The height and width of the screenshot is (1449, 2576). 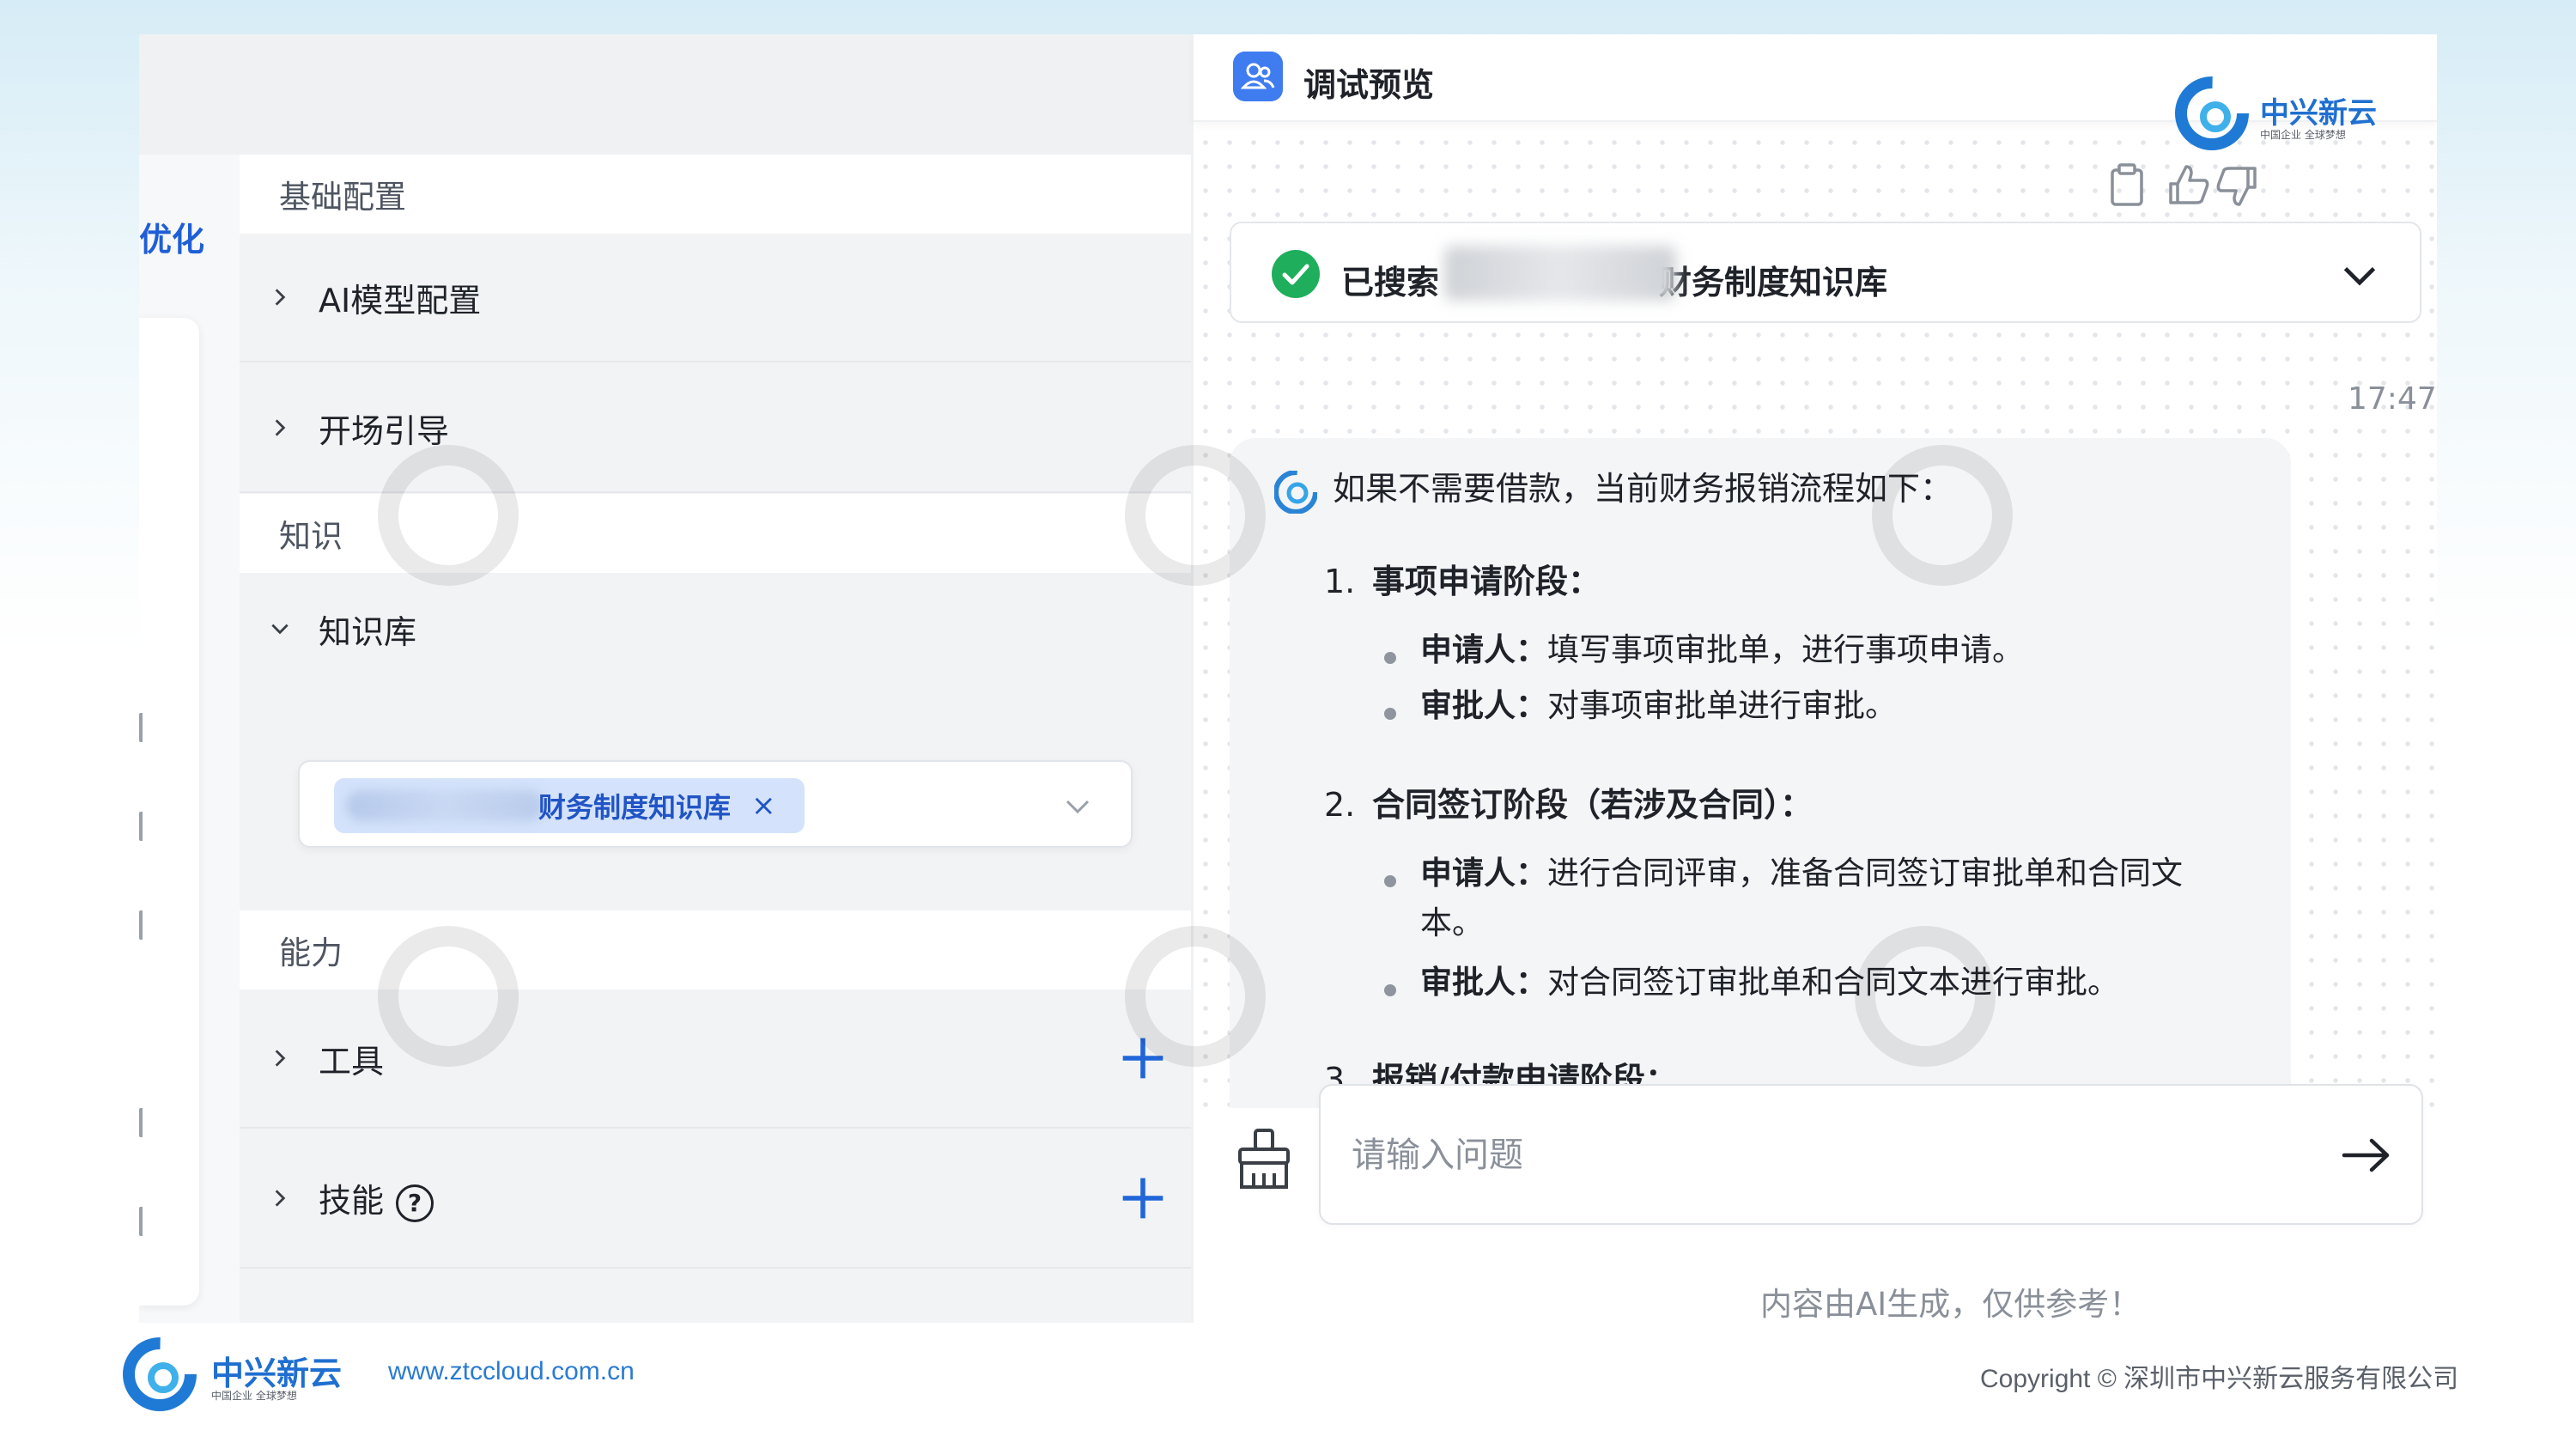 What do you see at coordinates (1340, 805) in the screenshot?
I see `step-number: 2.` at bounding box center [1340, 805].